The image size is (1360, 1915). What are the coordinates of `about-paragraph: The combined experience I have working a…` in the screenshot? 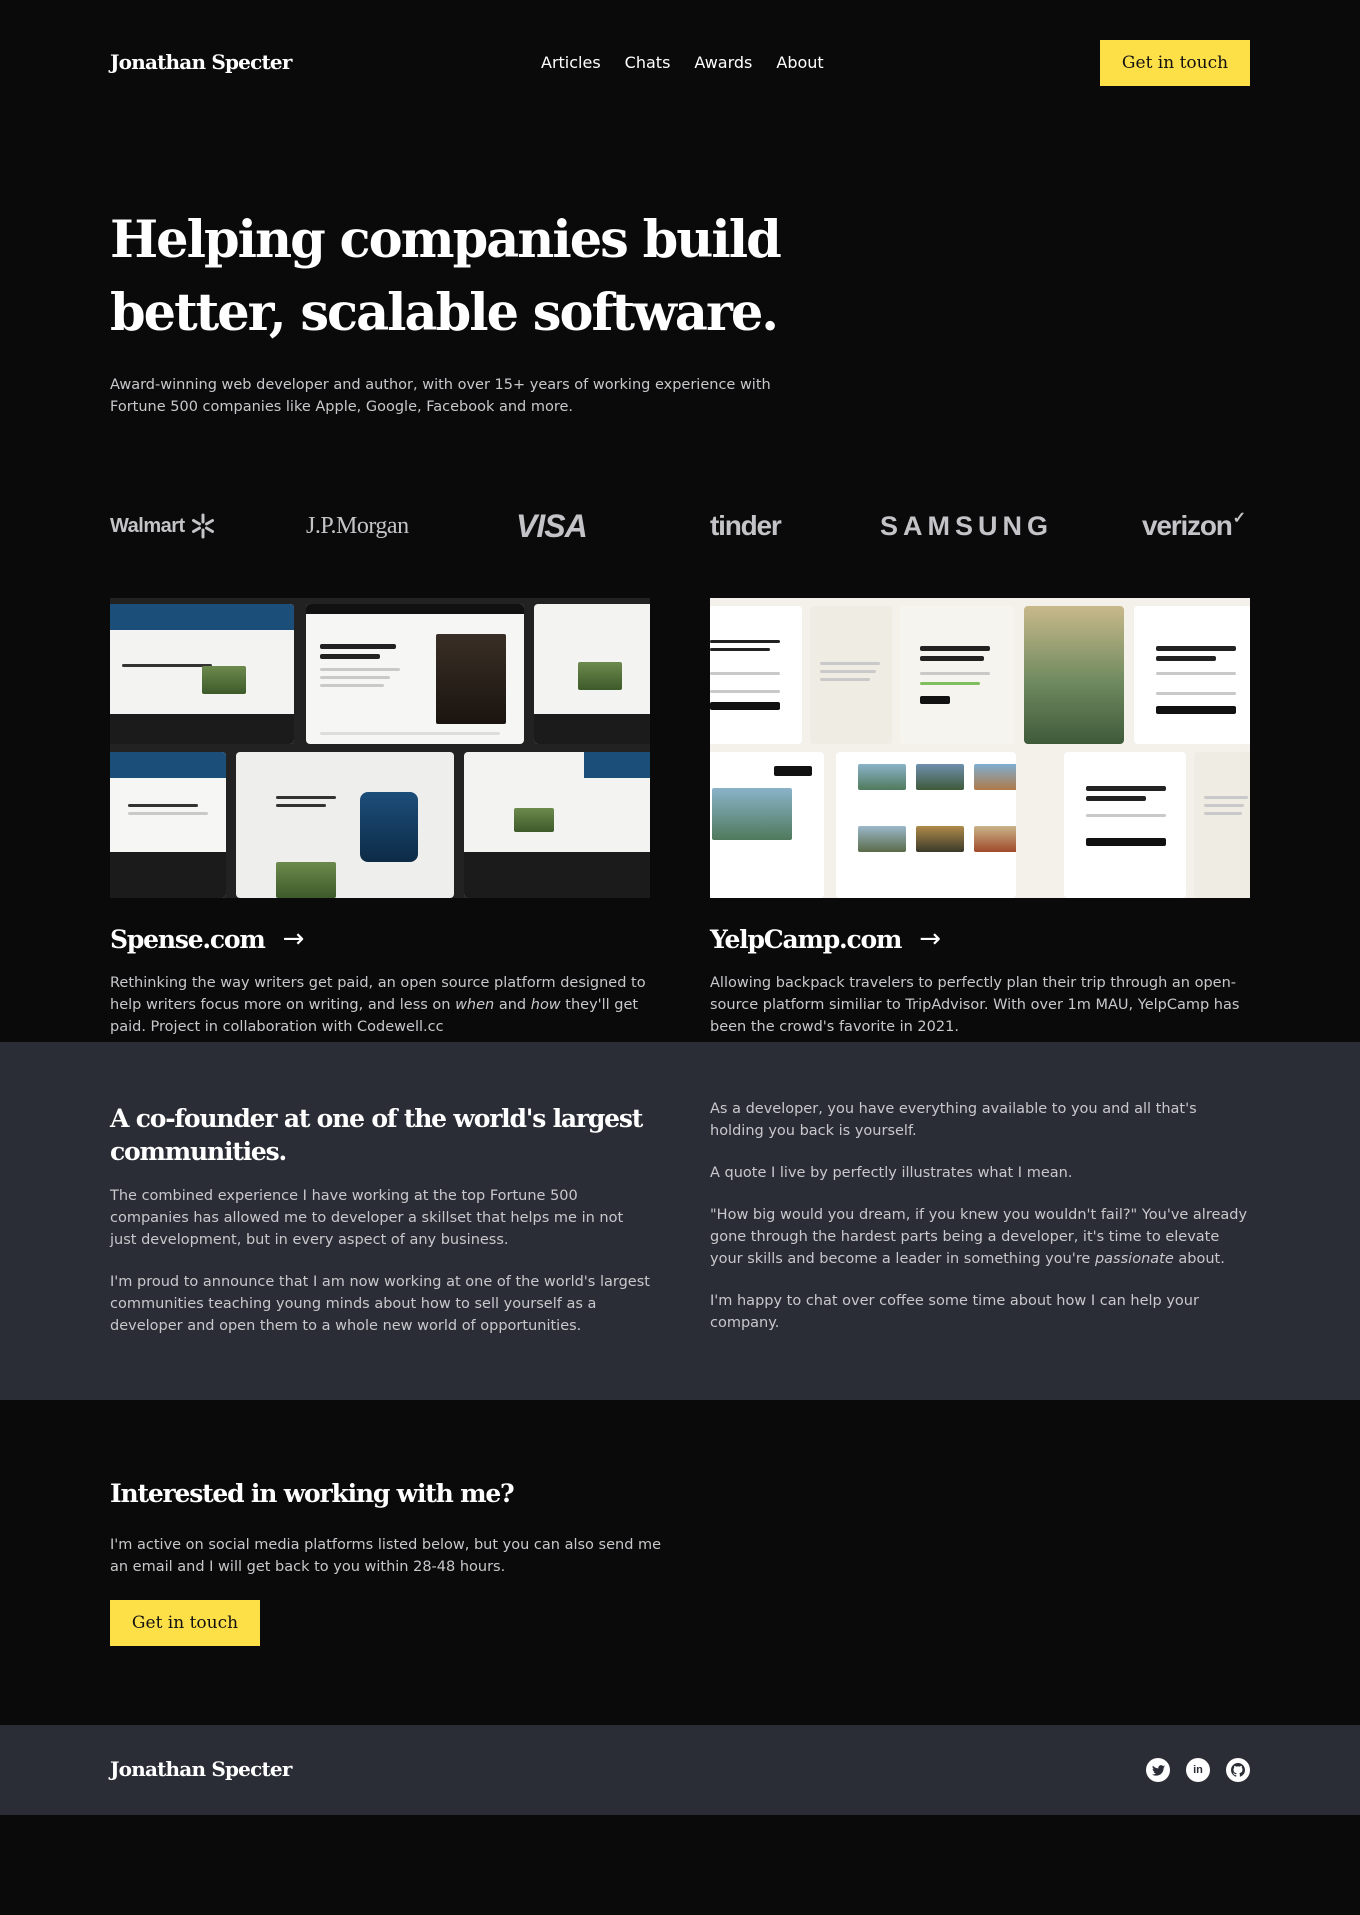 It's located at (367, 1218).